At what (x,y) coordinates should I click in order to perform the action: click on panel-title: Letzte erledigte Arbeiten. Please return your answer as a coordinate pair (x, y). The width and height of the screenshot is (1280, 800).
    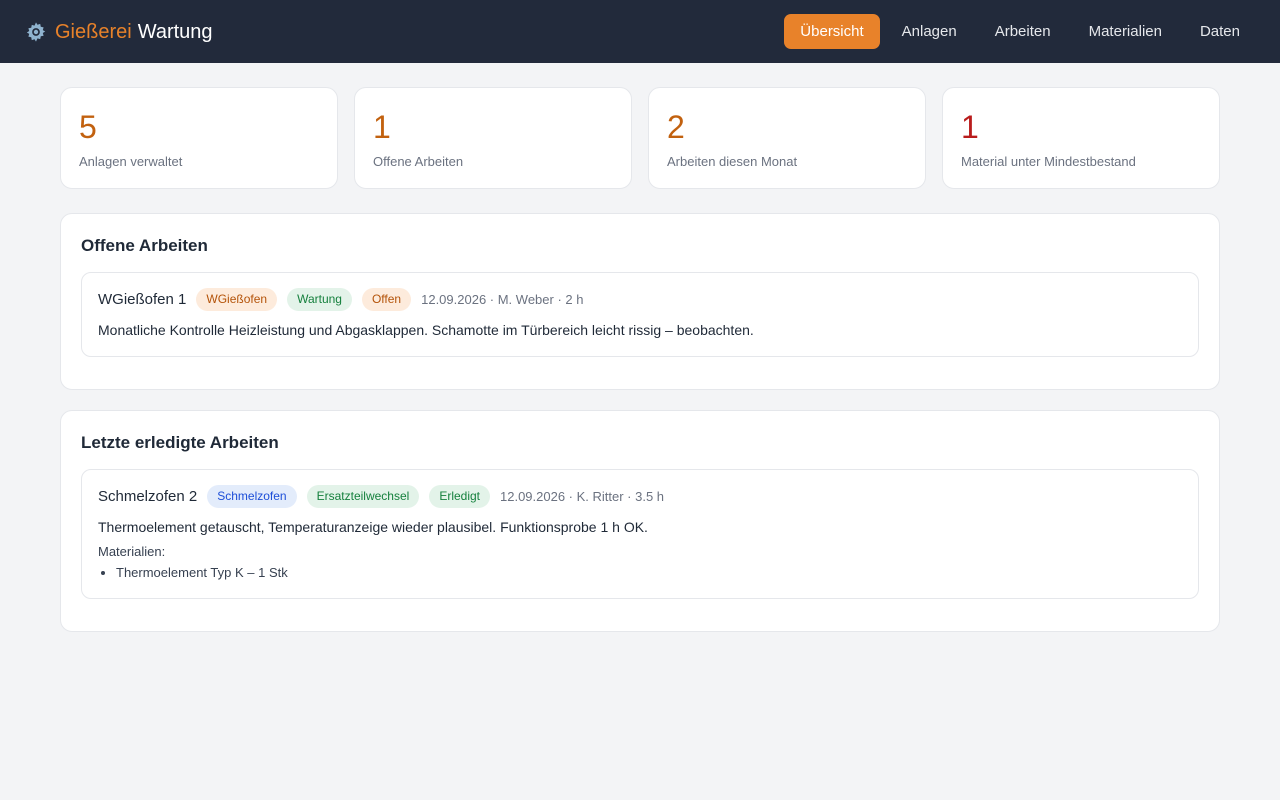
    Looking at the image, I should click on (180, 442).